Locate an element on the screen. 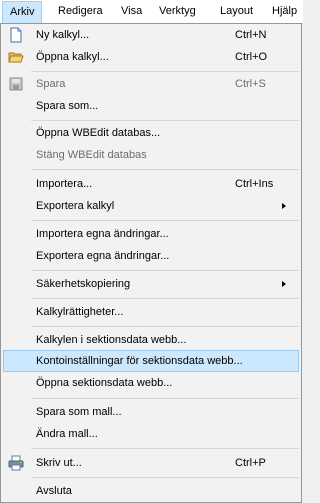 The width and height of the screenshot is (320, 503). menu-redigera: Redigera is located at coordinates (80, 11).